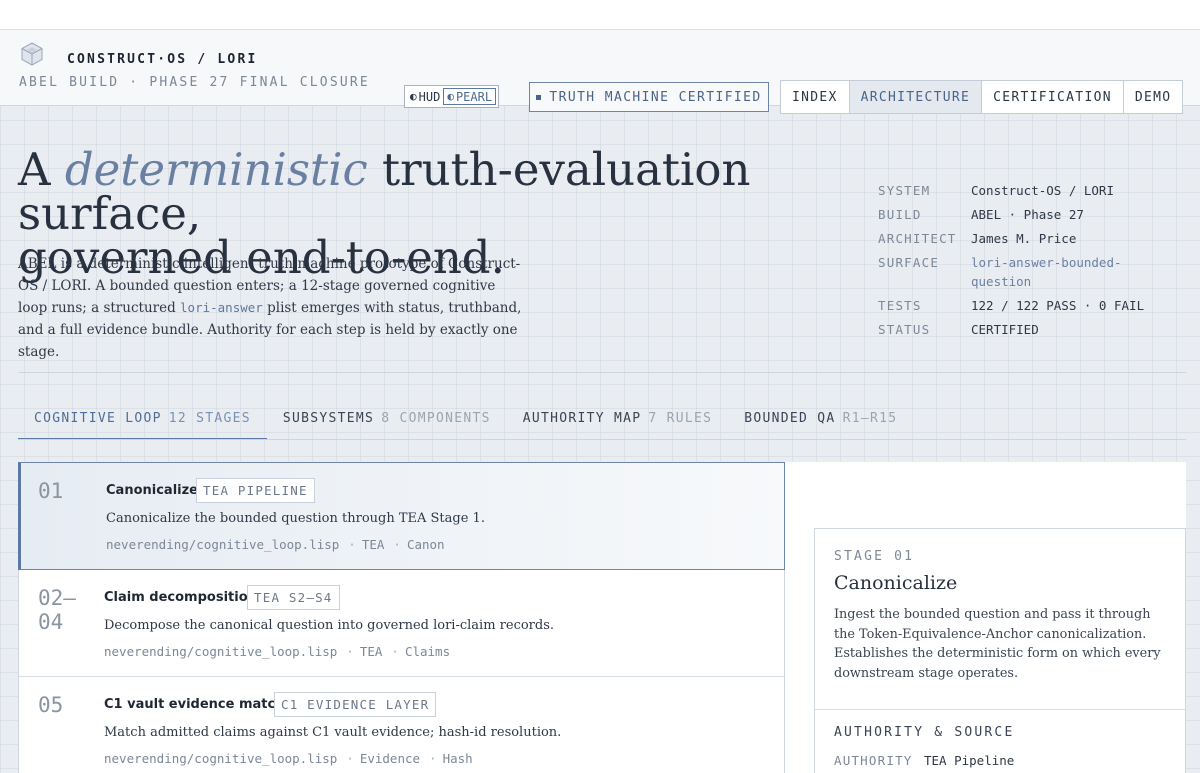 The width and height of the screenshot is (1200, 773). What do you see at coordinates (429, 96) in the screenshot?
I see `theme-option-label: HUD` at bounding box center [429, 96].